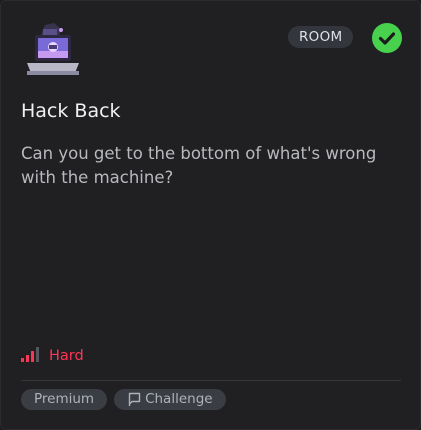 The image size is (421, 430). What do you see at coordinates (134, 399) in the screenshot?
I see `flag-icon` at bounding box center [134, 399].